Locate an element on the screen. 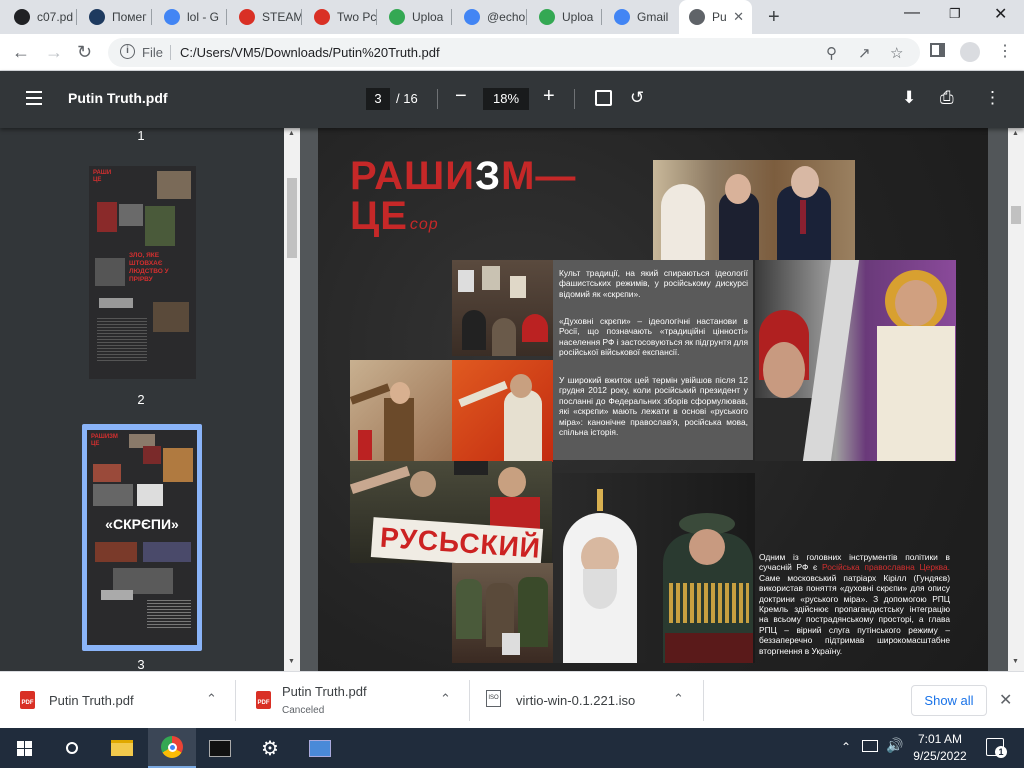 Image resolution: width=1024 pixels, height=768 pixels. tab-label: c07.pd is located at coordinates (55, 17).